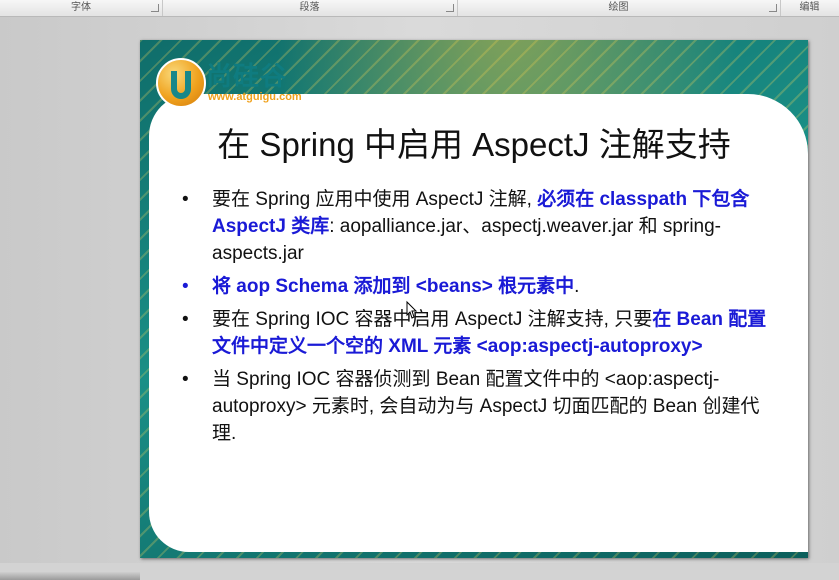  I want to click on logo-badge-icon, so click(181, 83).